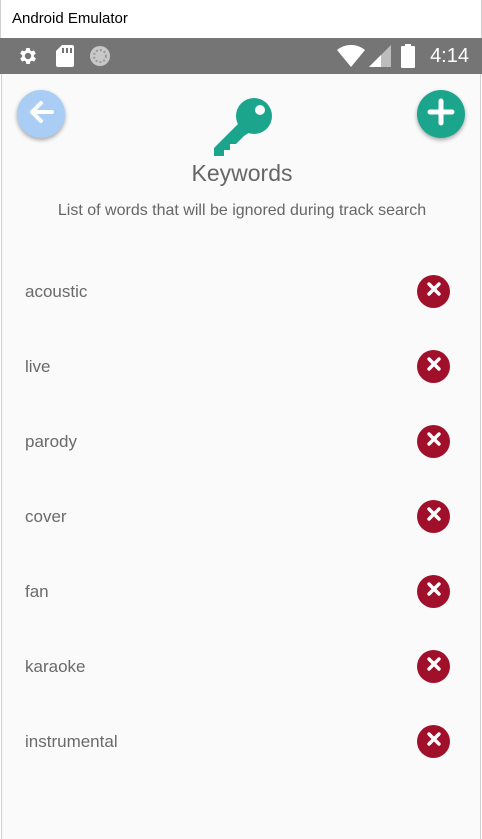  Describe the element at coordinates (408, 56) in the screenshot. I see `battery-icon` at that location.